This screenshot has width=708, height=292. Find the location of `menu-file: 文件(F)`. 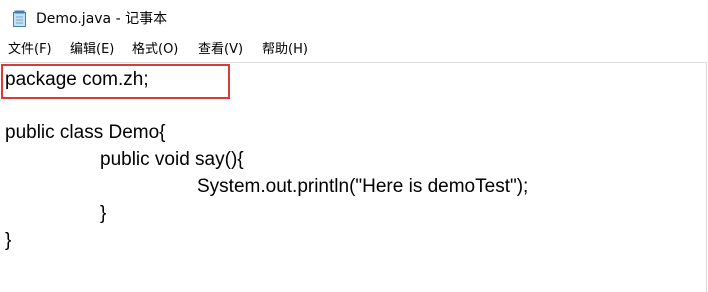

menu-file: 文件(F) is located at coordinates (30, 50).